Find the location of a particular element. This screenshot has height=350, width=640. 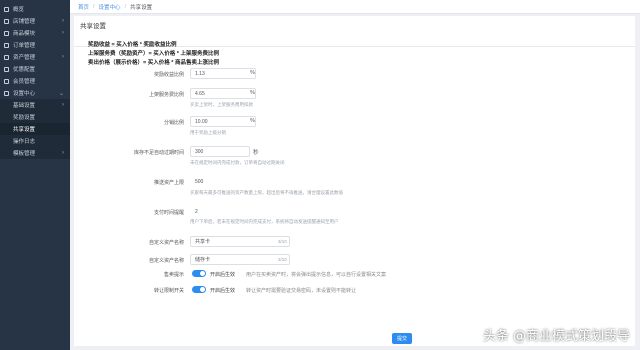

asset-name-input: 共享卡 is located at coordinates (240, 241).